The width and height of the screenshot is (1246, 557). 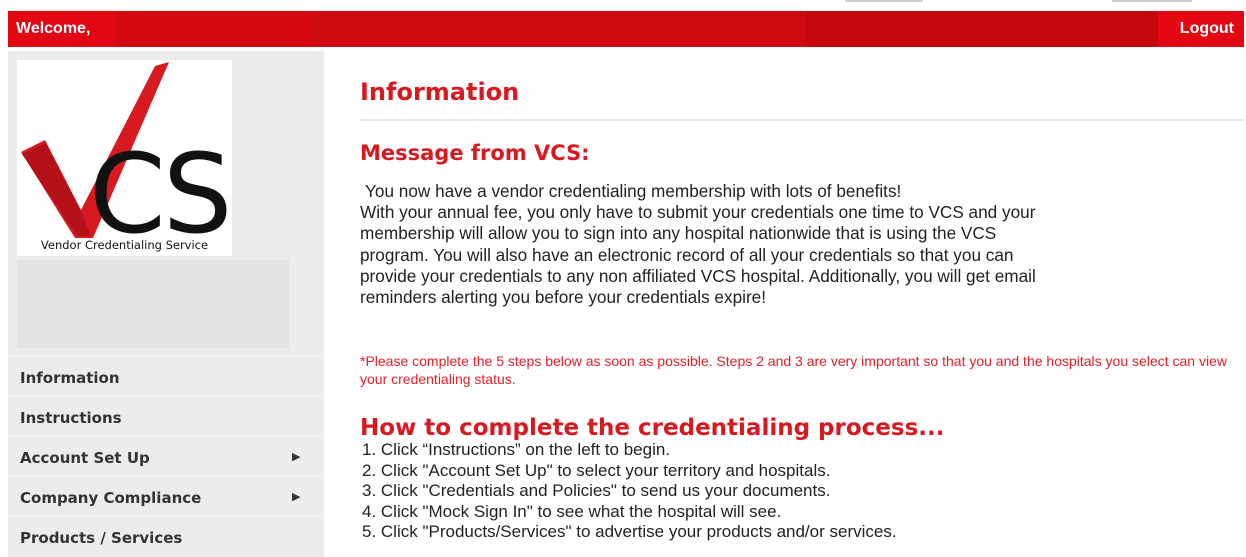 I want to click on sidebar-item-company-compliance: Company Compliance ▶, so click(x=166, y=496).